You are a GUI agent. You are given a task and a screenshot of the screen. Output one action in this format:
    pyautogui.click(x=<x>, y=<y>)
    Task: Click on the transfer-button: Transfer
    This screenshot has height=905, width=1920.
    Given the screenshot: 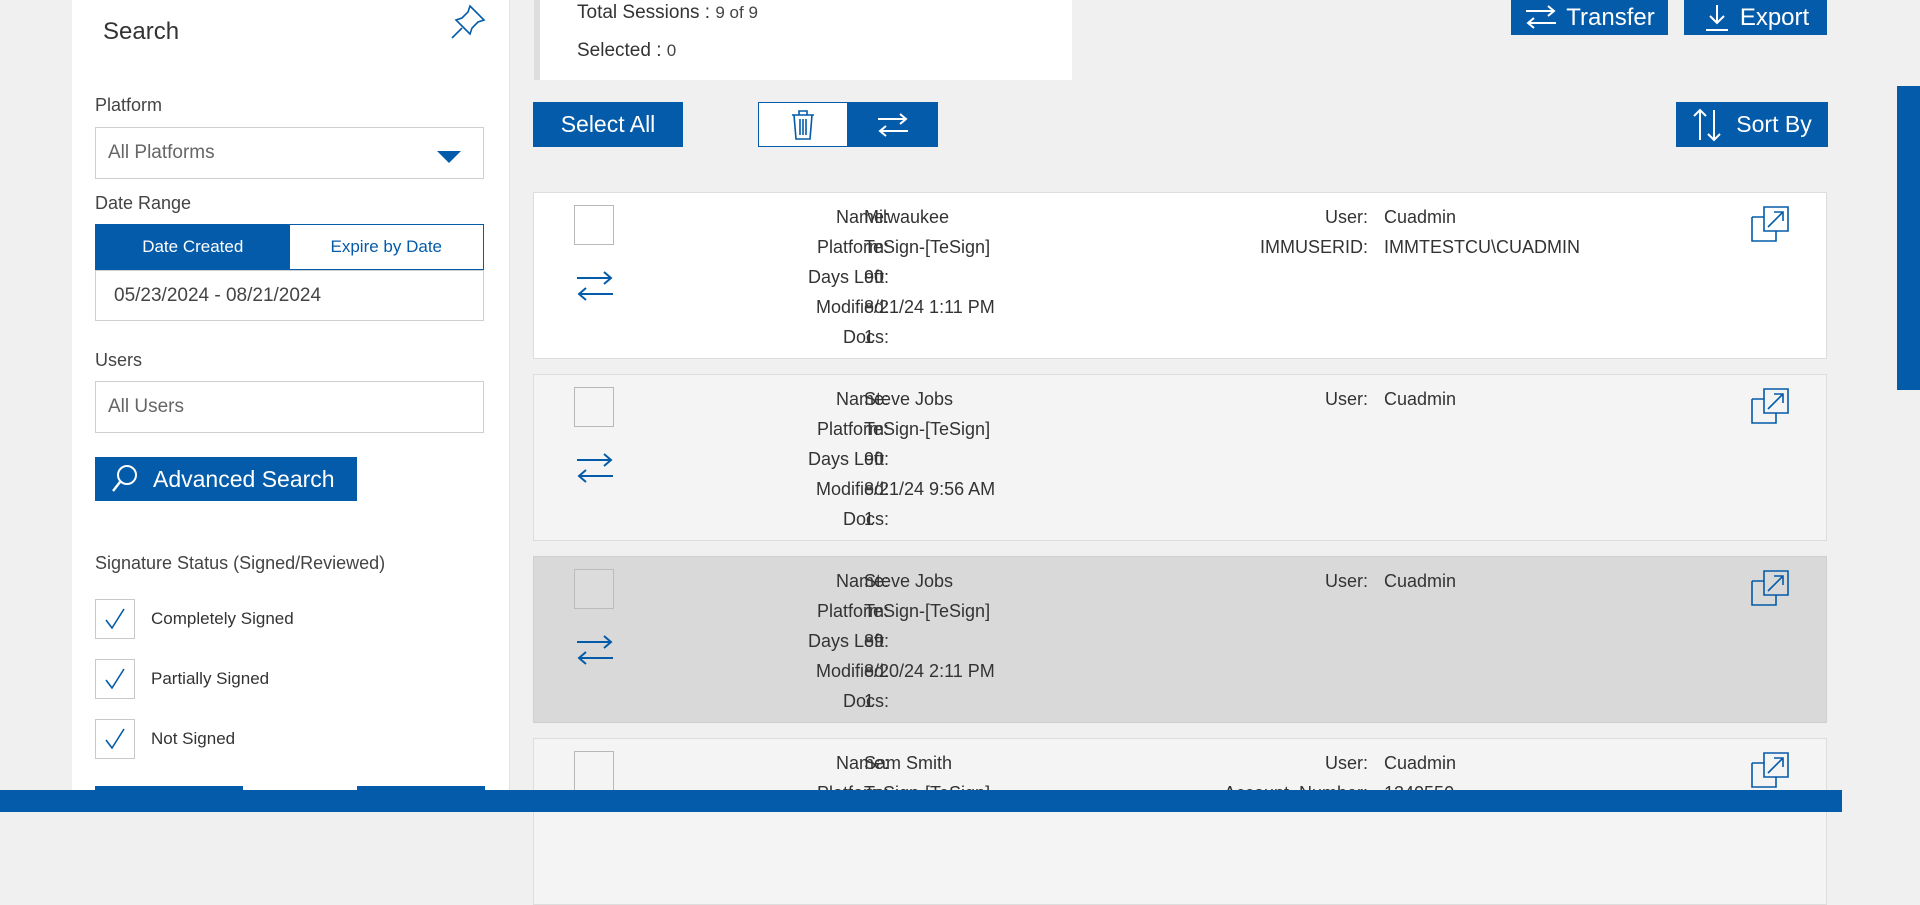 What is the action you would take?
    pyautogui.click(x=1589, y=17)
    